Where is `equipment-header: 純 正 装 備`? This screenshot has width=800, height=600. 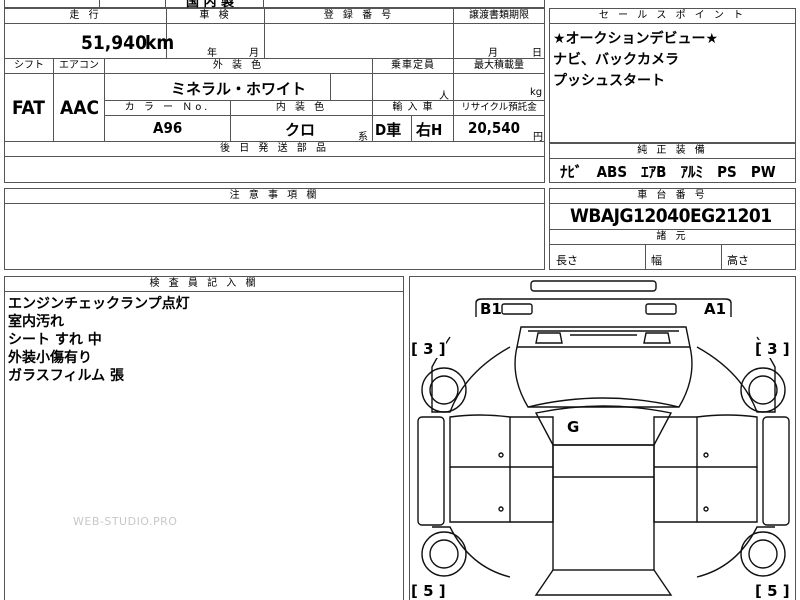
equipment-header: 純 正 装 備 is located at coordinates (672, 151).